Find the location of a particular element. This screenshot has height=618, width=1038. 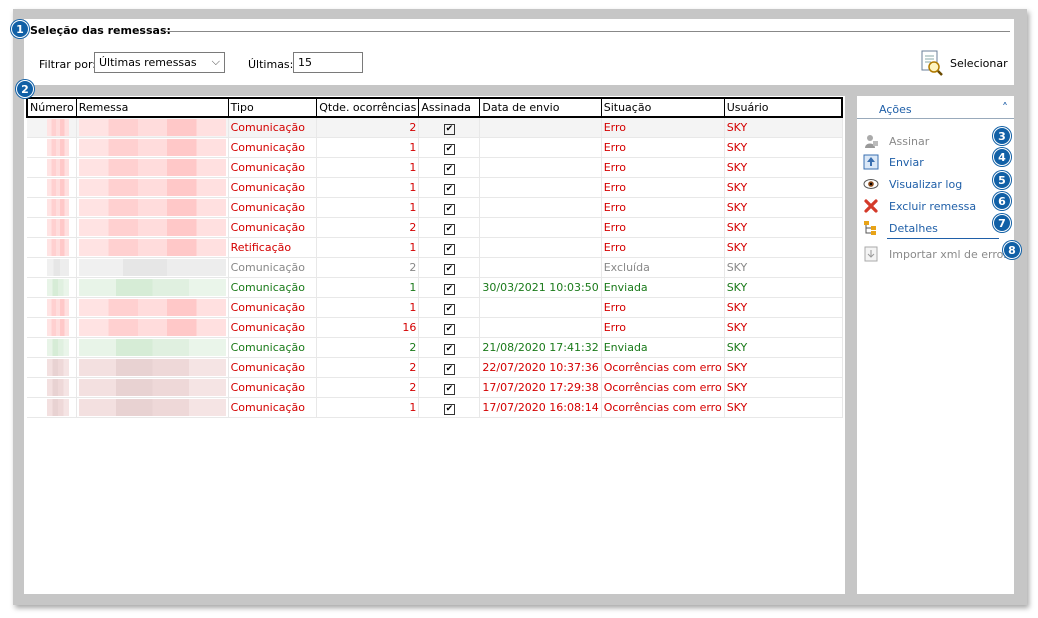

action-excluir-remessa: Excluir remessa is located at coordinates (919, 206).